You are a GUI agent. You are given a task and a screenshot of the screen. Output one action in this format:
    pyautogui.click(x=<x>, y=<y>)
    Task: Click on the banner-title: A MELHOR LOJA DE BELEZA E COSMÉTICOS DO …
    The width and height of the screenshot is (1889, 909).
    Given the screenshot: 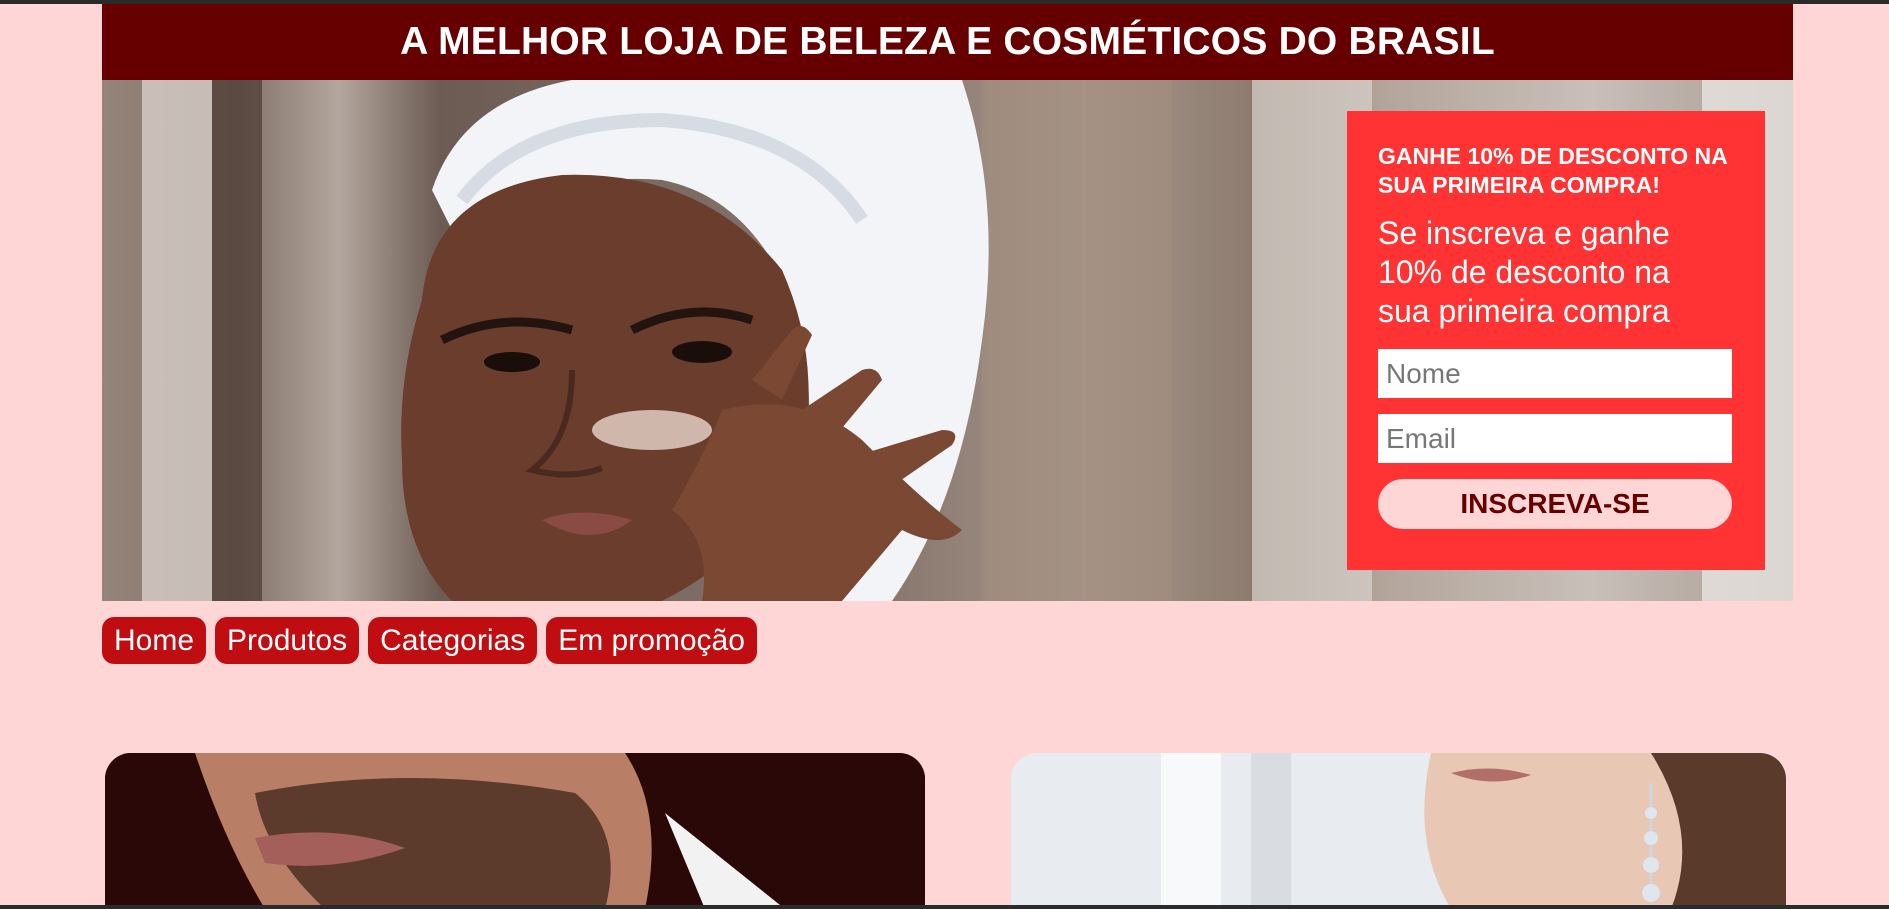 What is the action you would take?
    pyautogui.click(x=947, y=41)
    